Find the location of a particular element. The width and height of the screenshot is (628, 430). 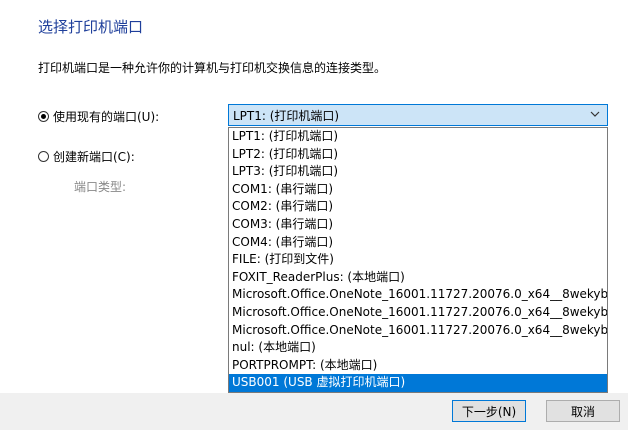

create-new-port-radio is located at coordinates (43, 156).